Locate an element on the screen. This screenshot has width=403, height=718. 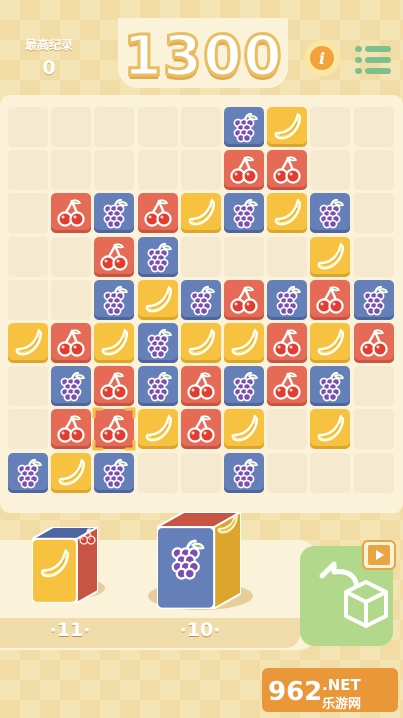
score-panel: 1300 is located at coordinates (203, 54).